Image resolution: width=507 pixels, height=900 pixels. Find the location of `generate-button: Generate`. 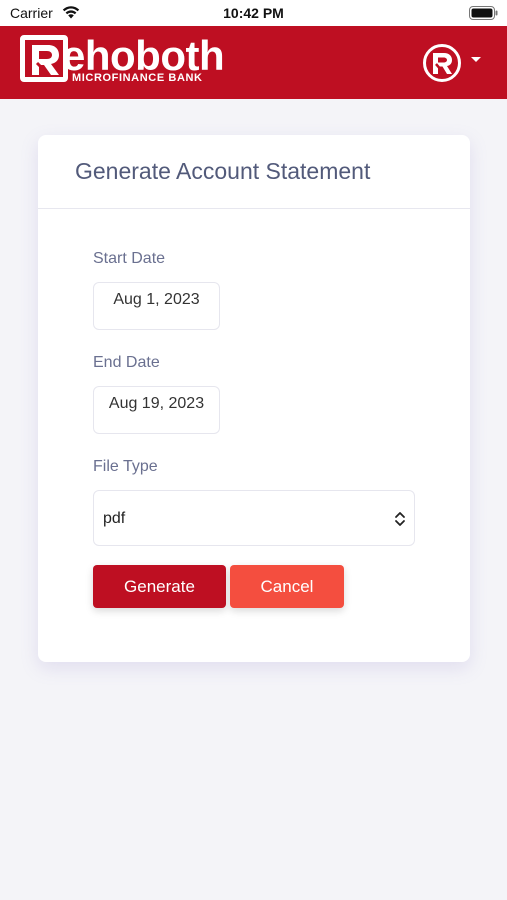

generate-button: Generate is located at coordinates (159, 586).